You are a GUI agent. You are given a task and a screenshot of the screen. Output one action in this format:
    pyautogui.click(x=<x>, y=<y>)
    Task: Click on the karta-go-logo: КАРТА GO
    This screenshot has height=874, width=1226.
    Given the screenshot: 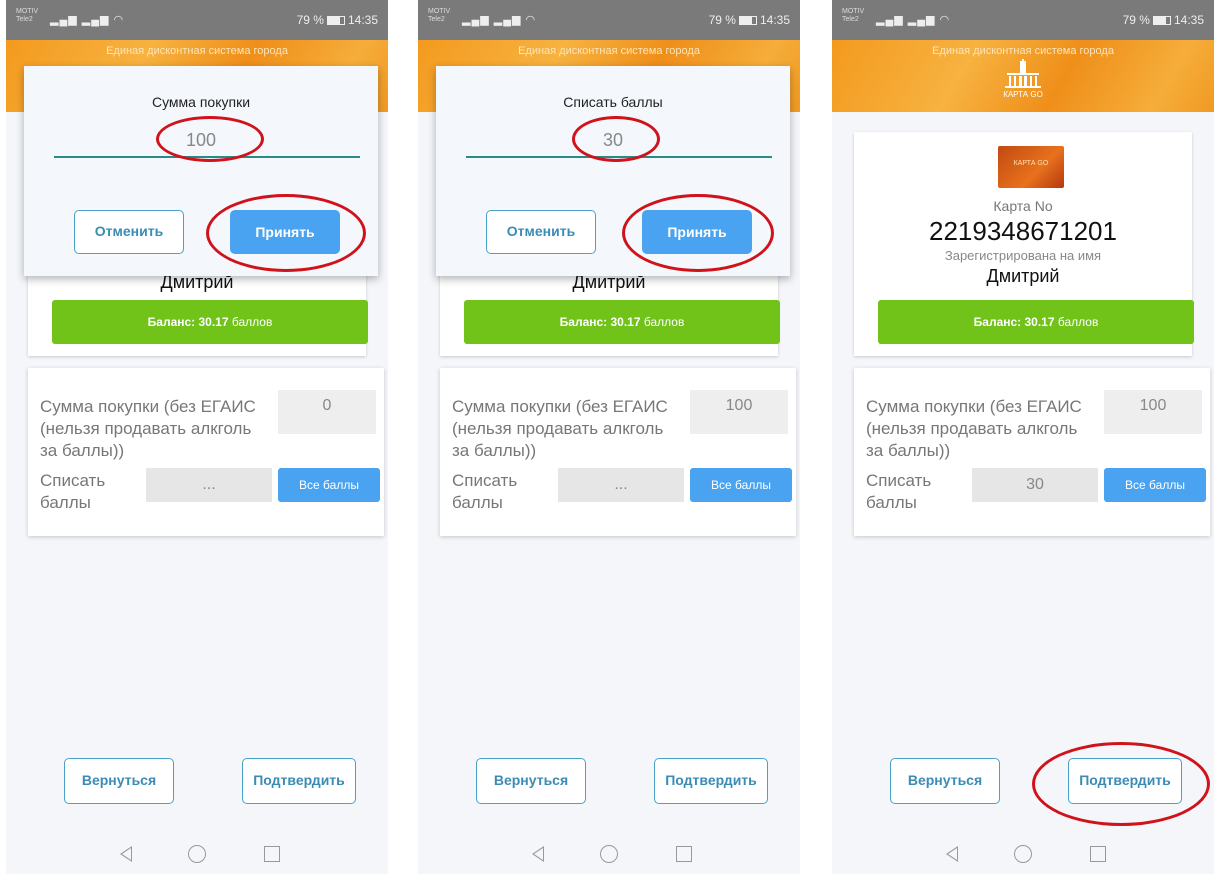 What is the action you would take?
    pyautogui.click(x=1023, y=79)
    